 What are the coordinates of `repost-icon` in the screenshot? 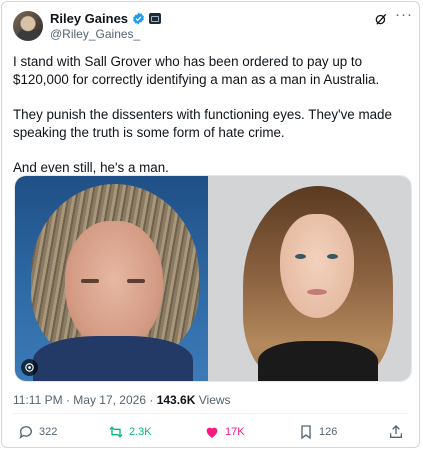 It's located at (116, 432).